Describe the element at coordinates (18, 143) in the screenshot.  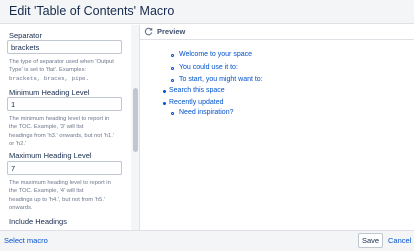
I see `min-heading-help-line: or 'h2.'` at that location.